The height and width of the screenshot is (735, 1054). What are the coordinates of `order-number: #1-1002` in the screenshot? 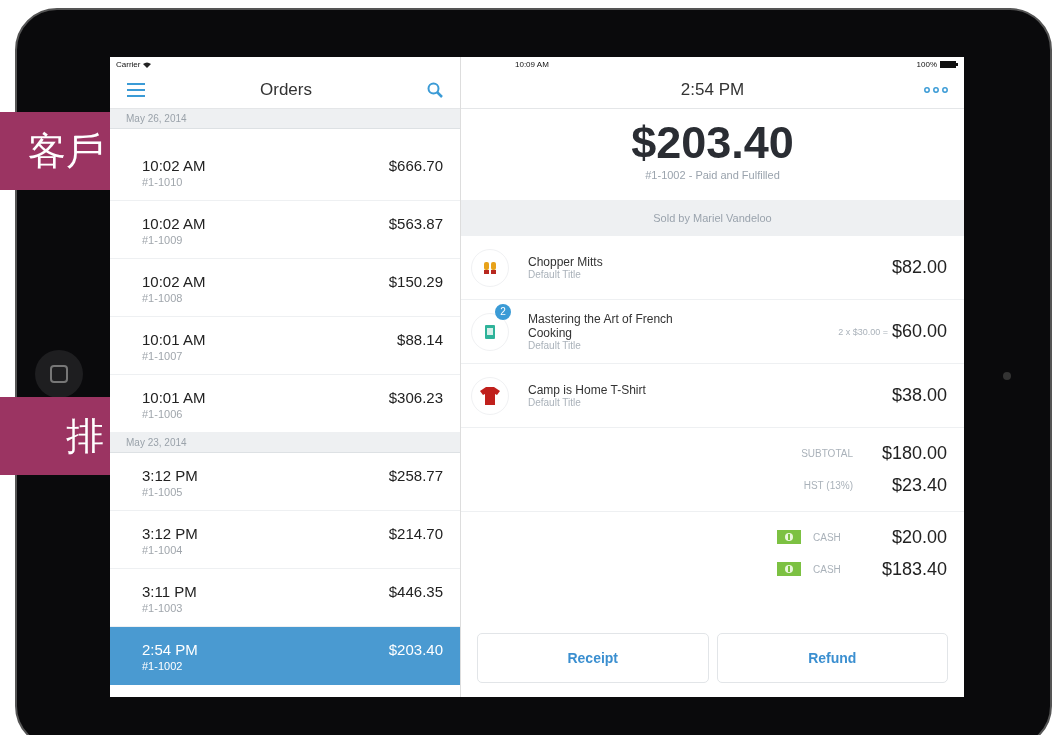 It's located at (163, 666).